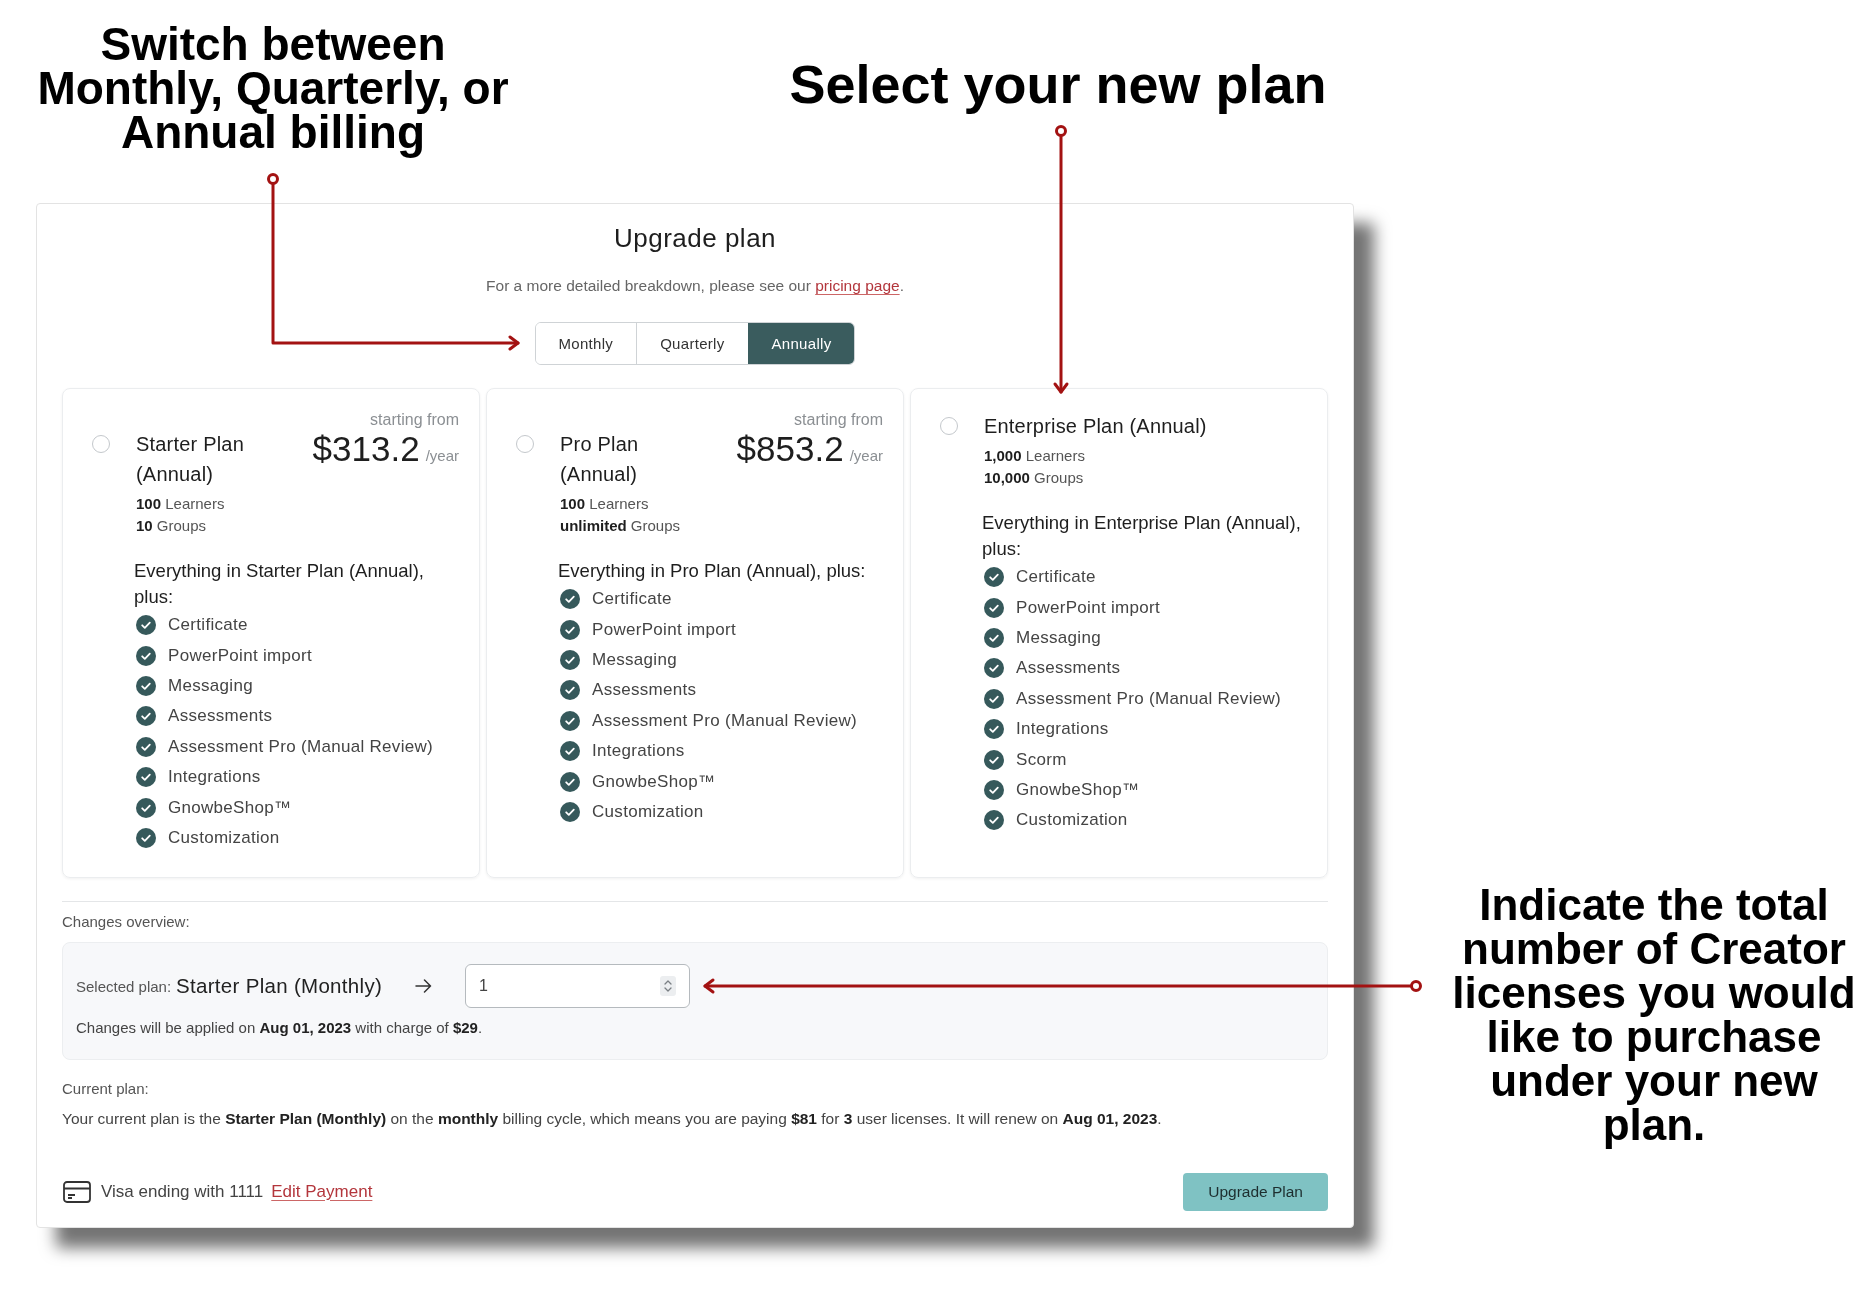 The height and width of the screenshot is (1311, 1875). What do you see at coordinates (279, 986) in the screenshot?
I see `selected-plan-name: Starter Plan (Monthly)` at bounding box center [279, 986].